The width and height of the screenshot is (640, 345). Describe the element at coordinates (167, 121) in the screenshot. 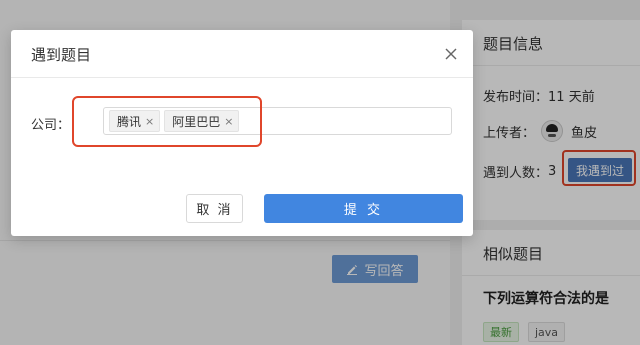

I see `company-highlight-box` at that location.